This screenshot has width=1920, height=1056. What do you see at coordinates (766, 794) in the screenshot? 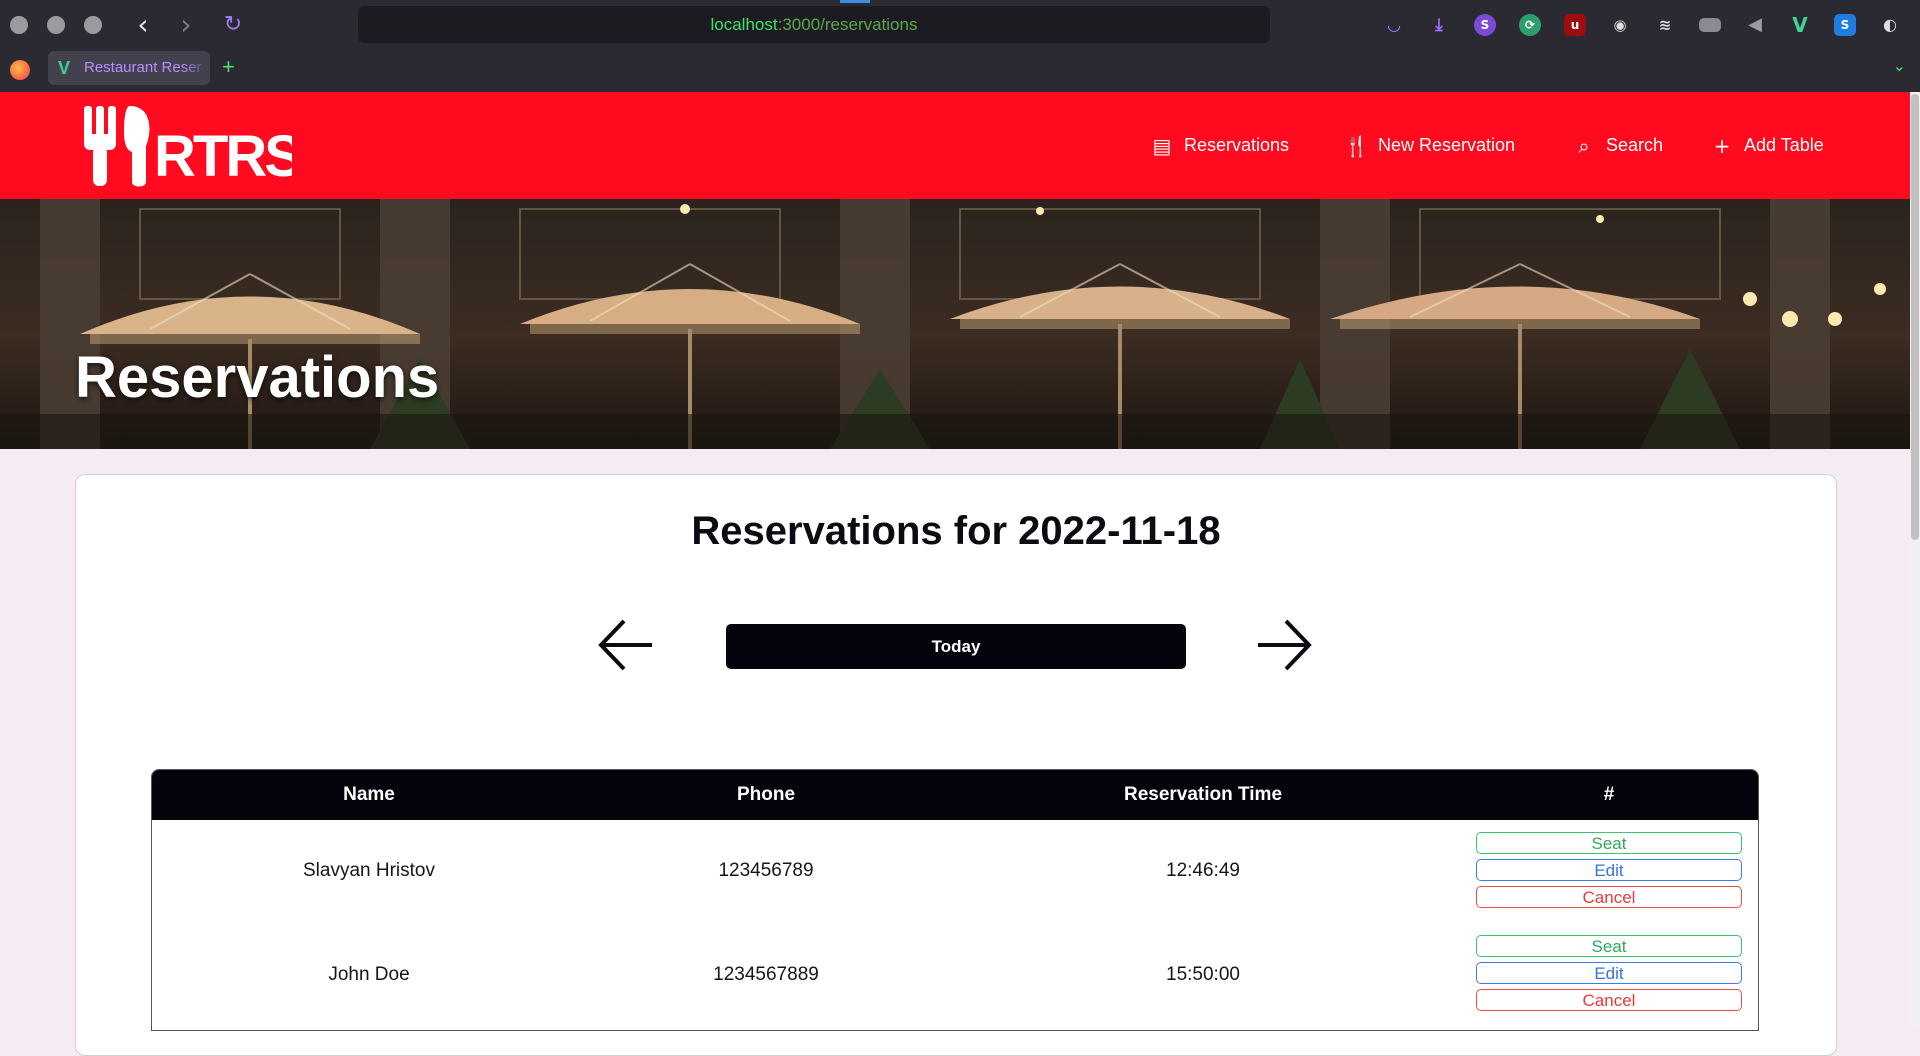
I see `column-header-phone: Phone` at bounding box center [766, 794].